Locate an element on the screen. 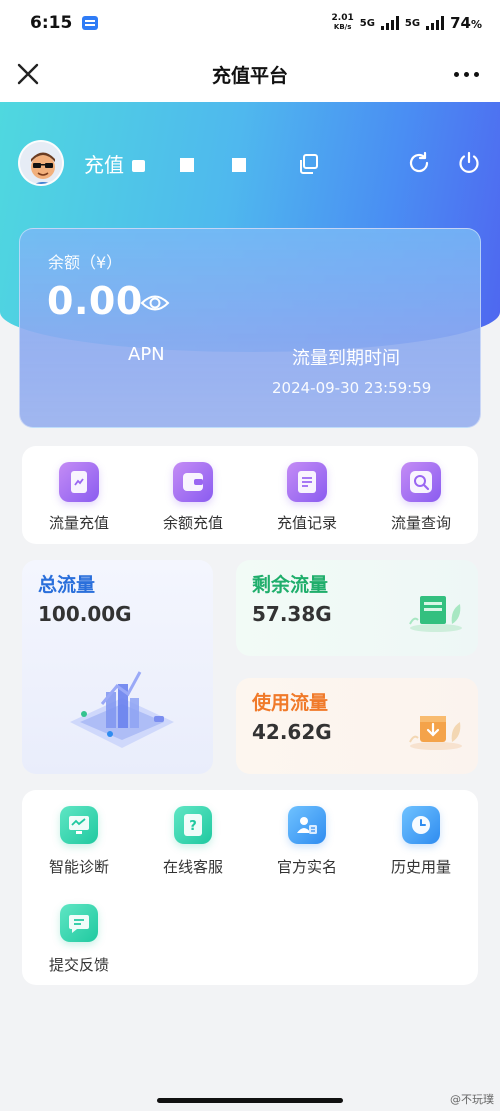  search-icon is located at coordinates (421, 482).